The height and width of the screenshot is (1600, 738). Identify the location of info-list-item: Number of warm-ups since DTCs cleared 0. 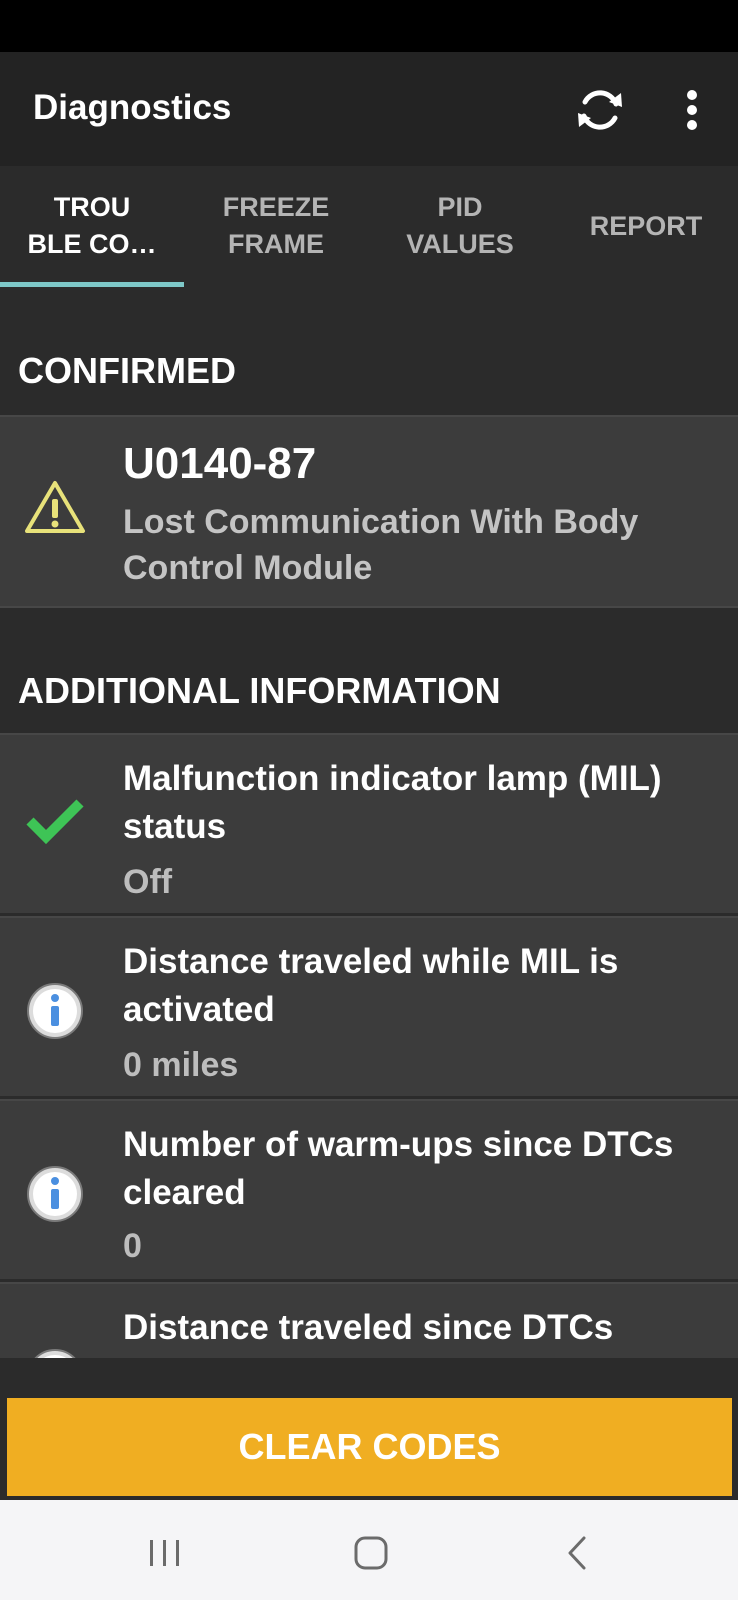
(369, 1189).